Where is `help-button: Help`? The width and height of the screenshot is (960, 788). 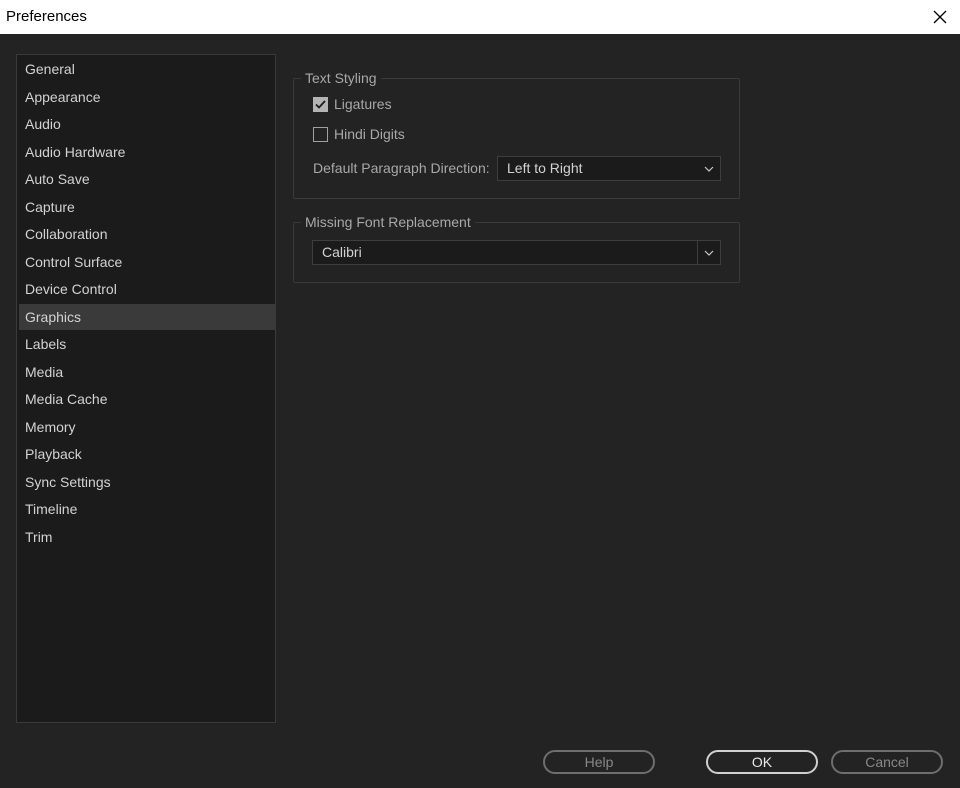
help-button: Help is located at coordinates (599, 762).